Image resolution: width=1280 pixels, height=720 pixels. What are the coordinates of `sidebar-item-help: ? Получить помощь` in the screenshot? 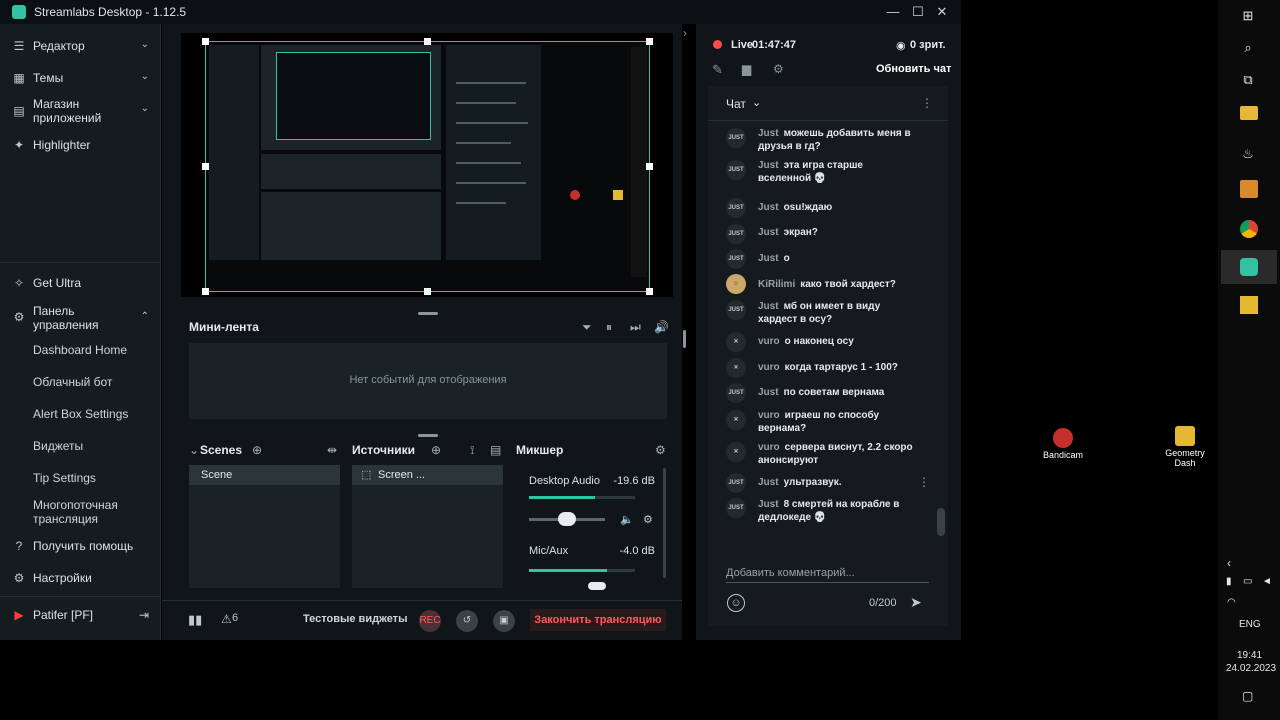 It's located at (80, 546).